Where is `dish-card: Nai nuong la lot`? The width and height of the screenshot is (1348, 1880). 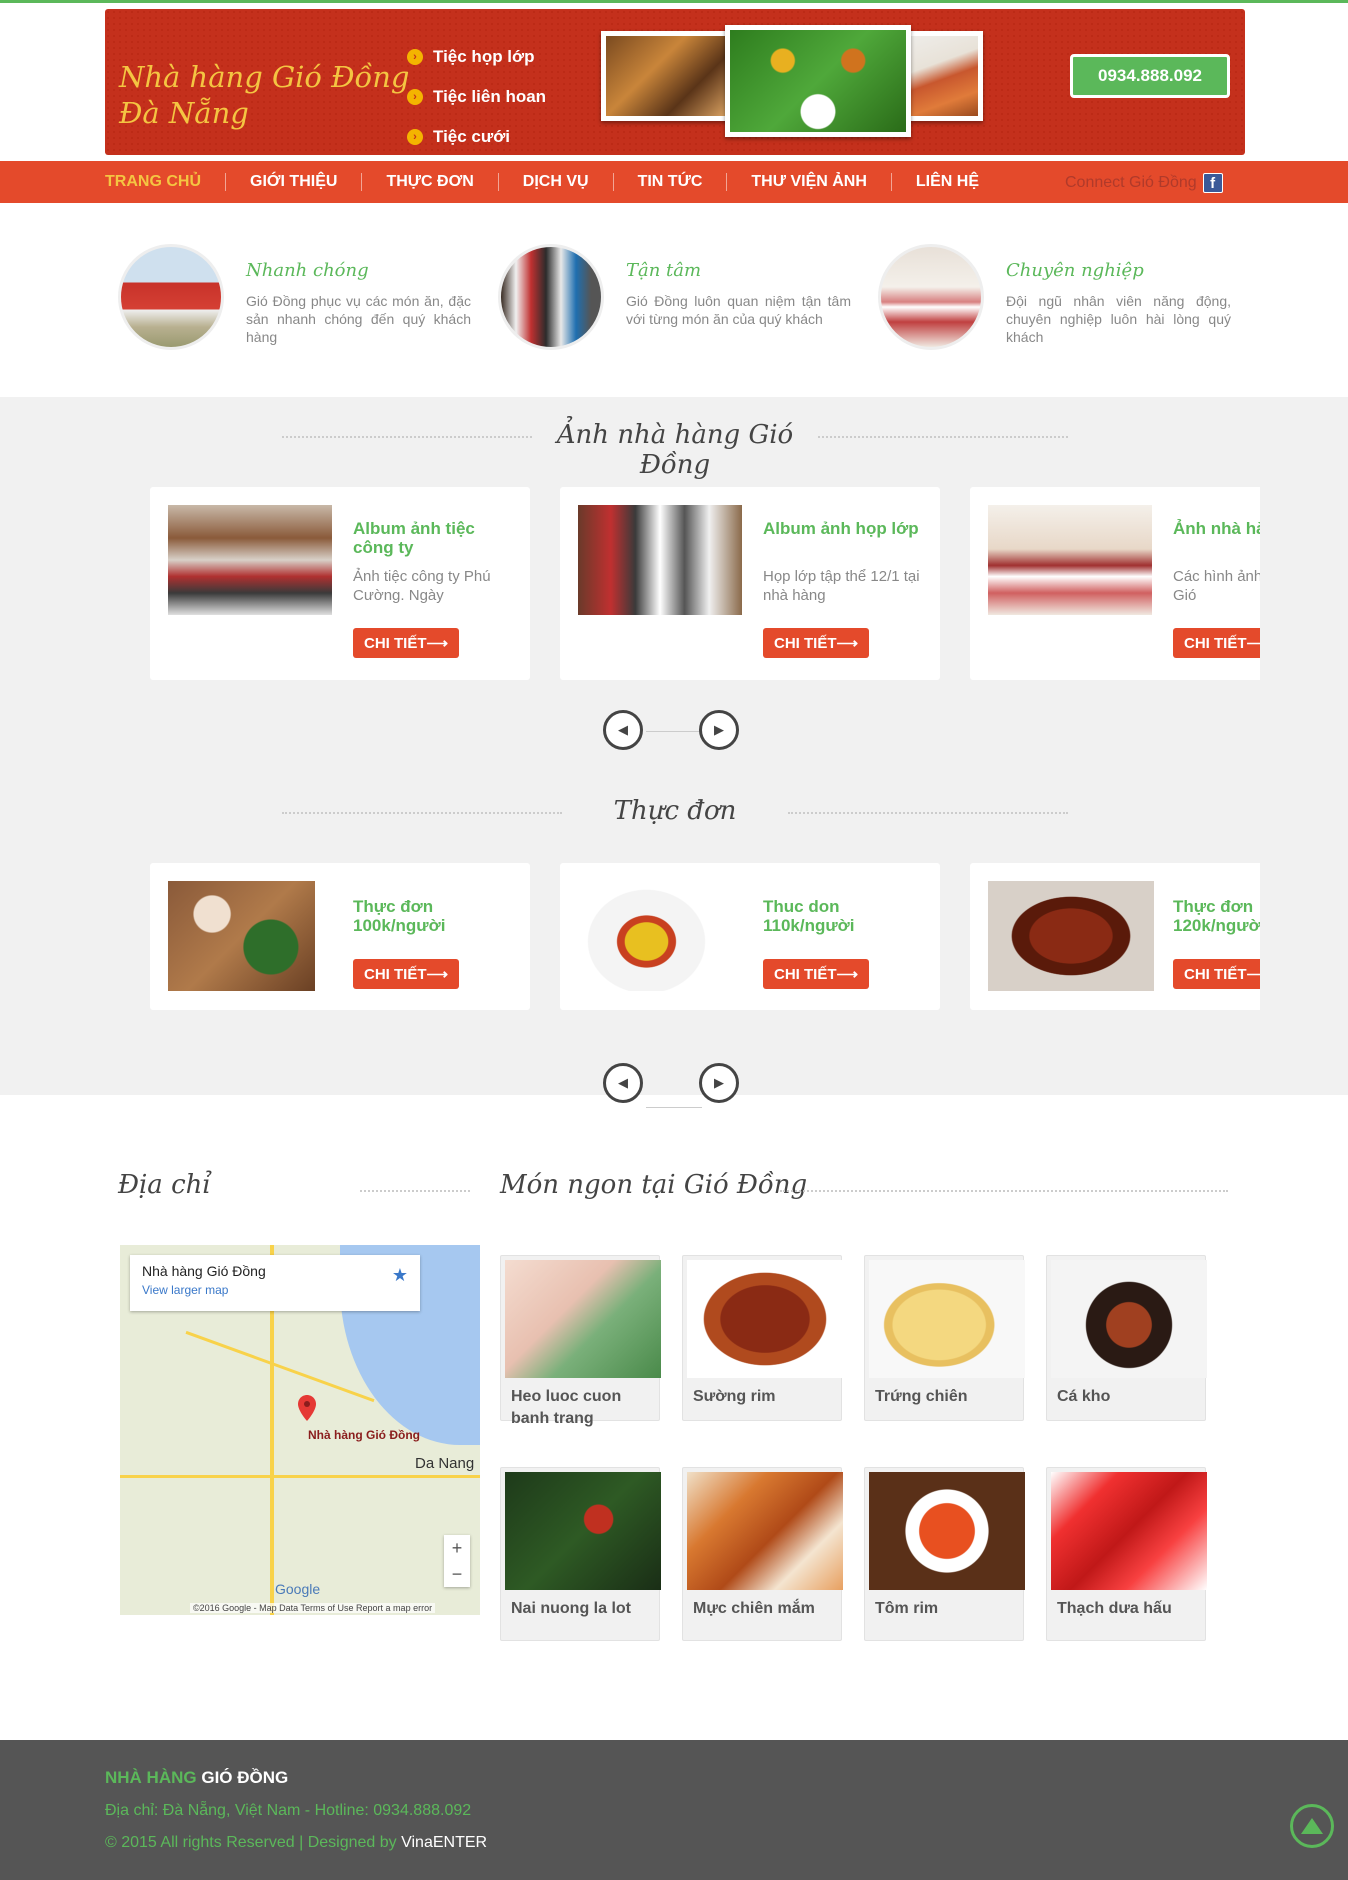 dish-card: Nai nuong la lot is located at coordinates (580, 1554).